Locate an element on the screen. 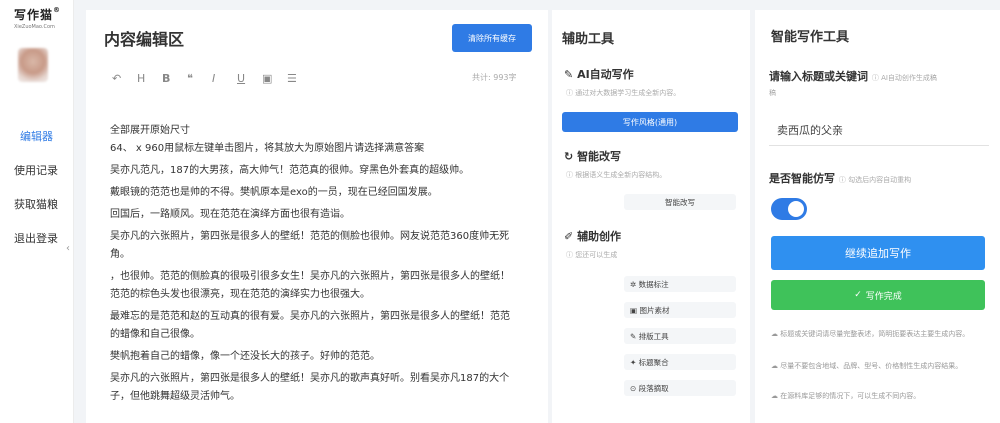 Image resolution: width=1000 pixels, height=423 pixels. imitate-label: 是否智能仿写 is located at coordinates (802, 178).